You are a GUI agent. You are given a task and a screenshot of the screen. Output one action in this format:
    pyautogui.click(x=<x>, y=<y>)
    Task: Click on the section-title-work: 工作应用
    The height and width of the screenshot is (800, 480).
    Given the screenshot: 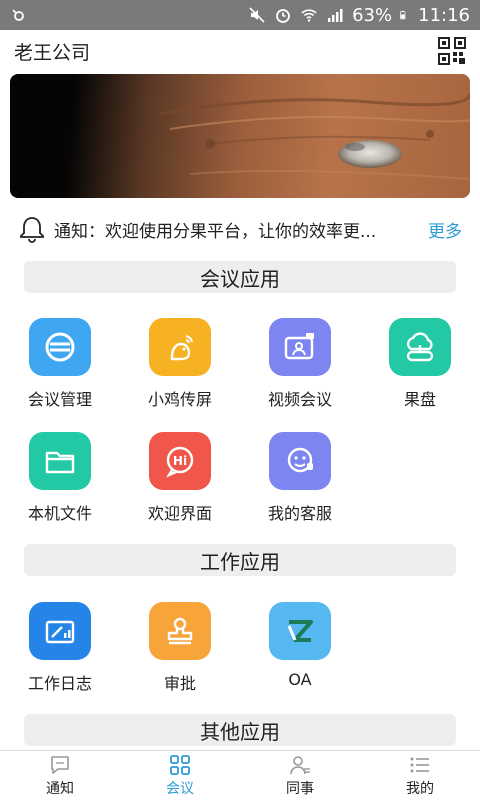 What is the action you would take?
    pyautogui.click(x=240, y=560)
    